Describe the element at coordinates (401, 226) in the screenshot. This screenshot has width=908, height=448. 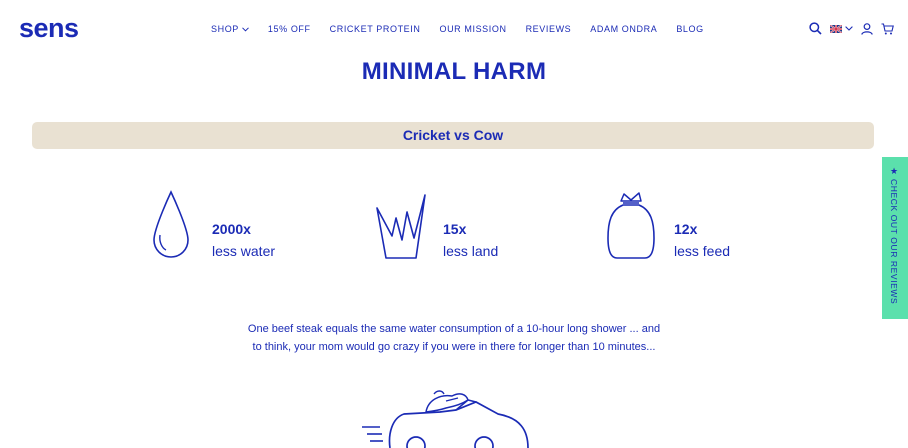
I see `land-icon` at that location.